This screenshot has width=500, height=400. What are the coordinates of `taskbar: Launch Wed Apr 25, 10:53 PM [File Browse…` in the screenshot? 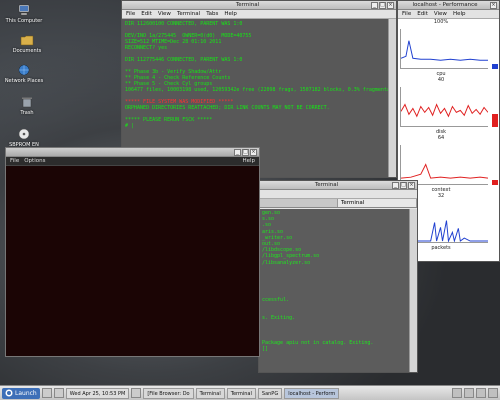 It's located at (250, 392).